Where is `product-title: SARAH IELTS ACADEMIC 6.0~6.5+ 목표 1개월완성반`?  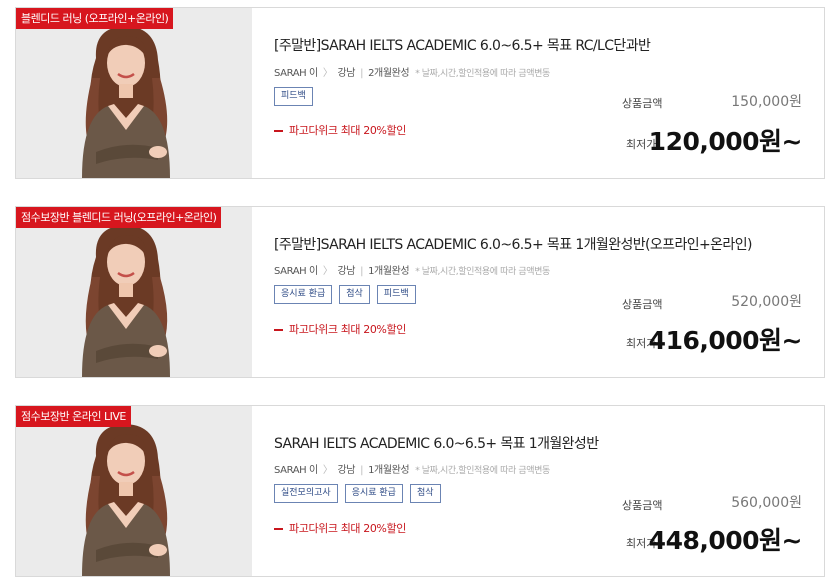
product-title: SARAH IELTS ACADEMIC 6.0~6.5+ 목표 1개월완성반 is located at coordinates (436, 443).